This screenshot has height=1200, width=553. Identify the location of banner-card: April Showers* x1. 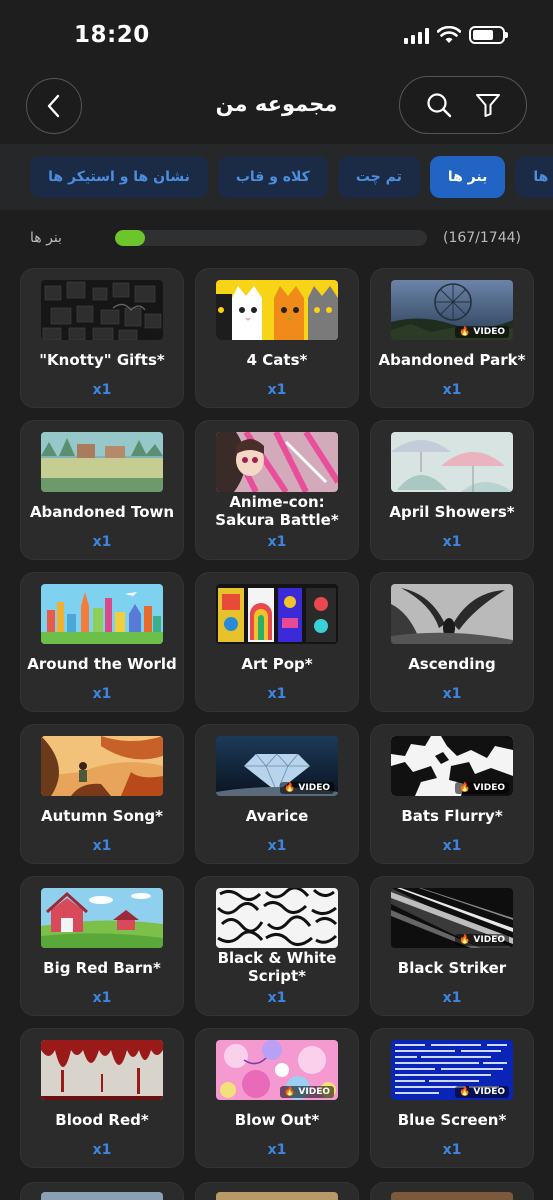
(452, 490).